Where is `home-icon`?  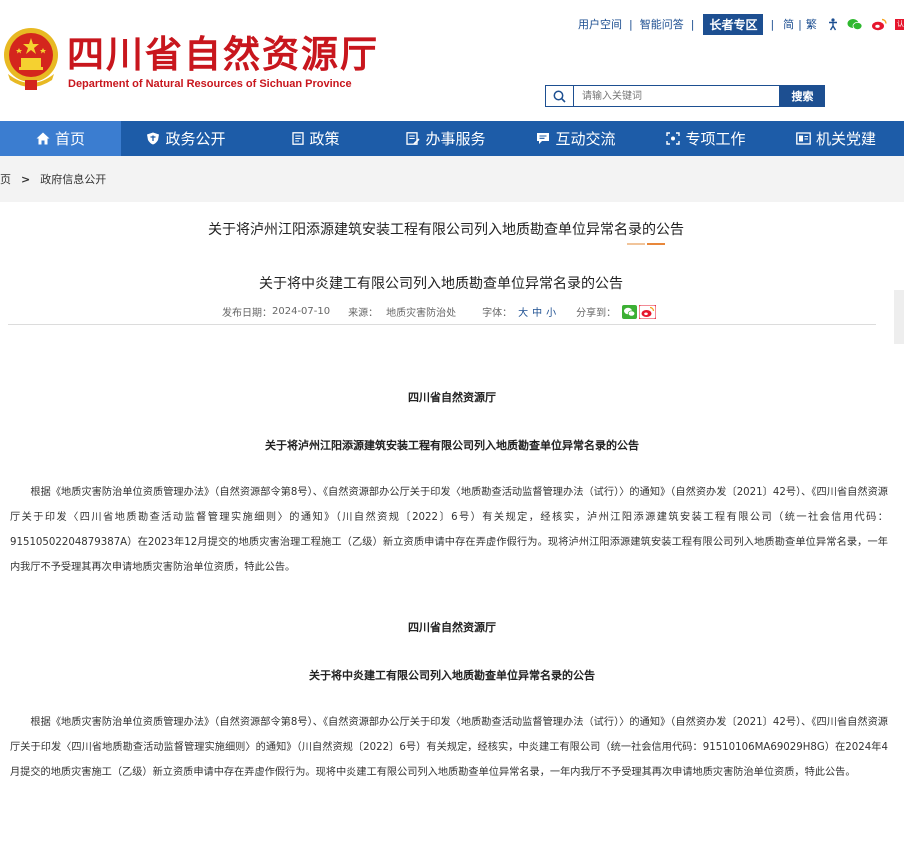 home-icon is located at coordinates (43, 138).